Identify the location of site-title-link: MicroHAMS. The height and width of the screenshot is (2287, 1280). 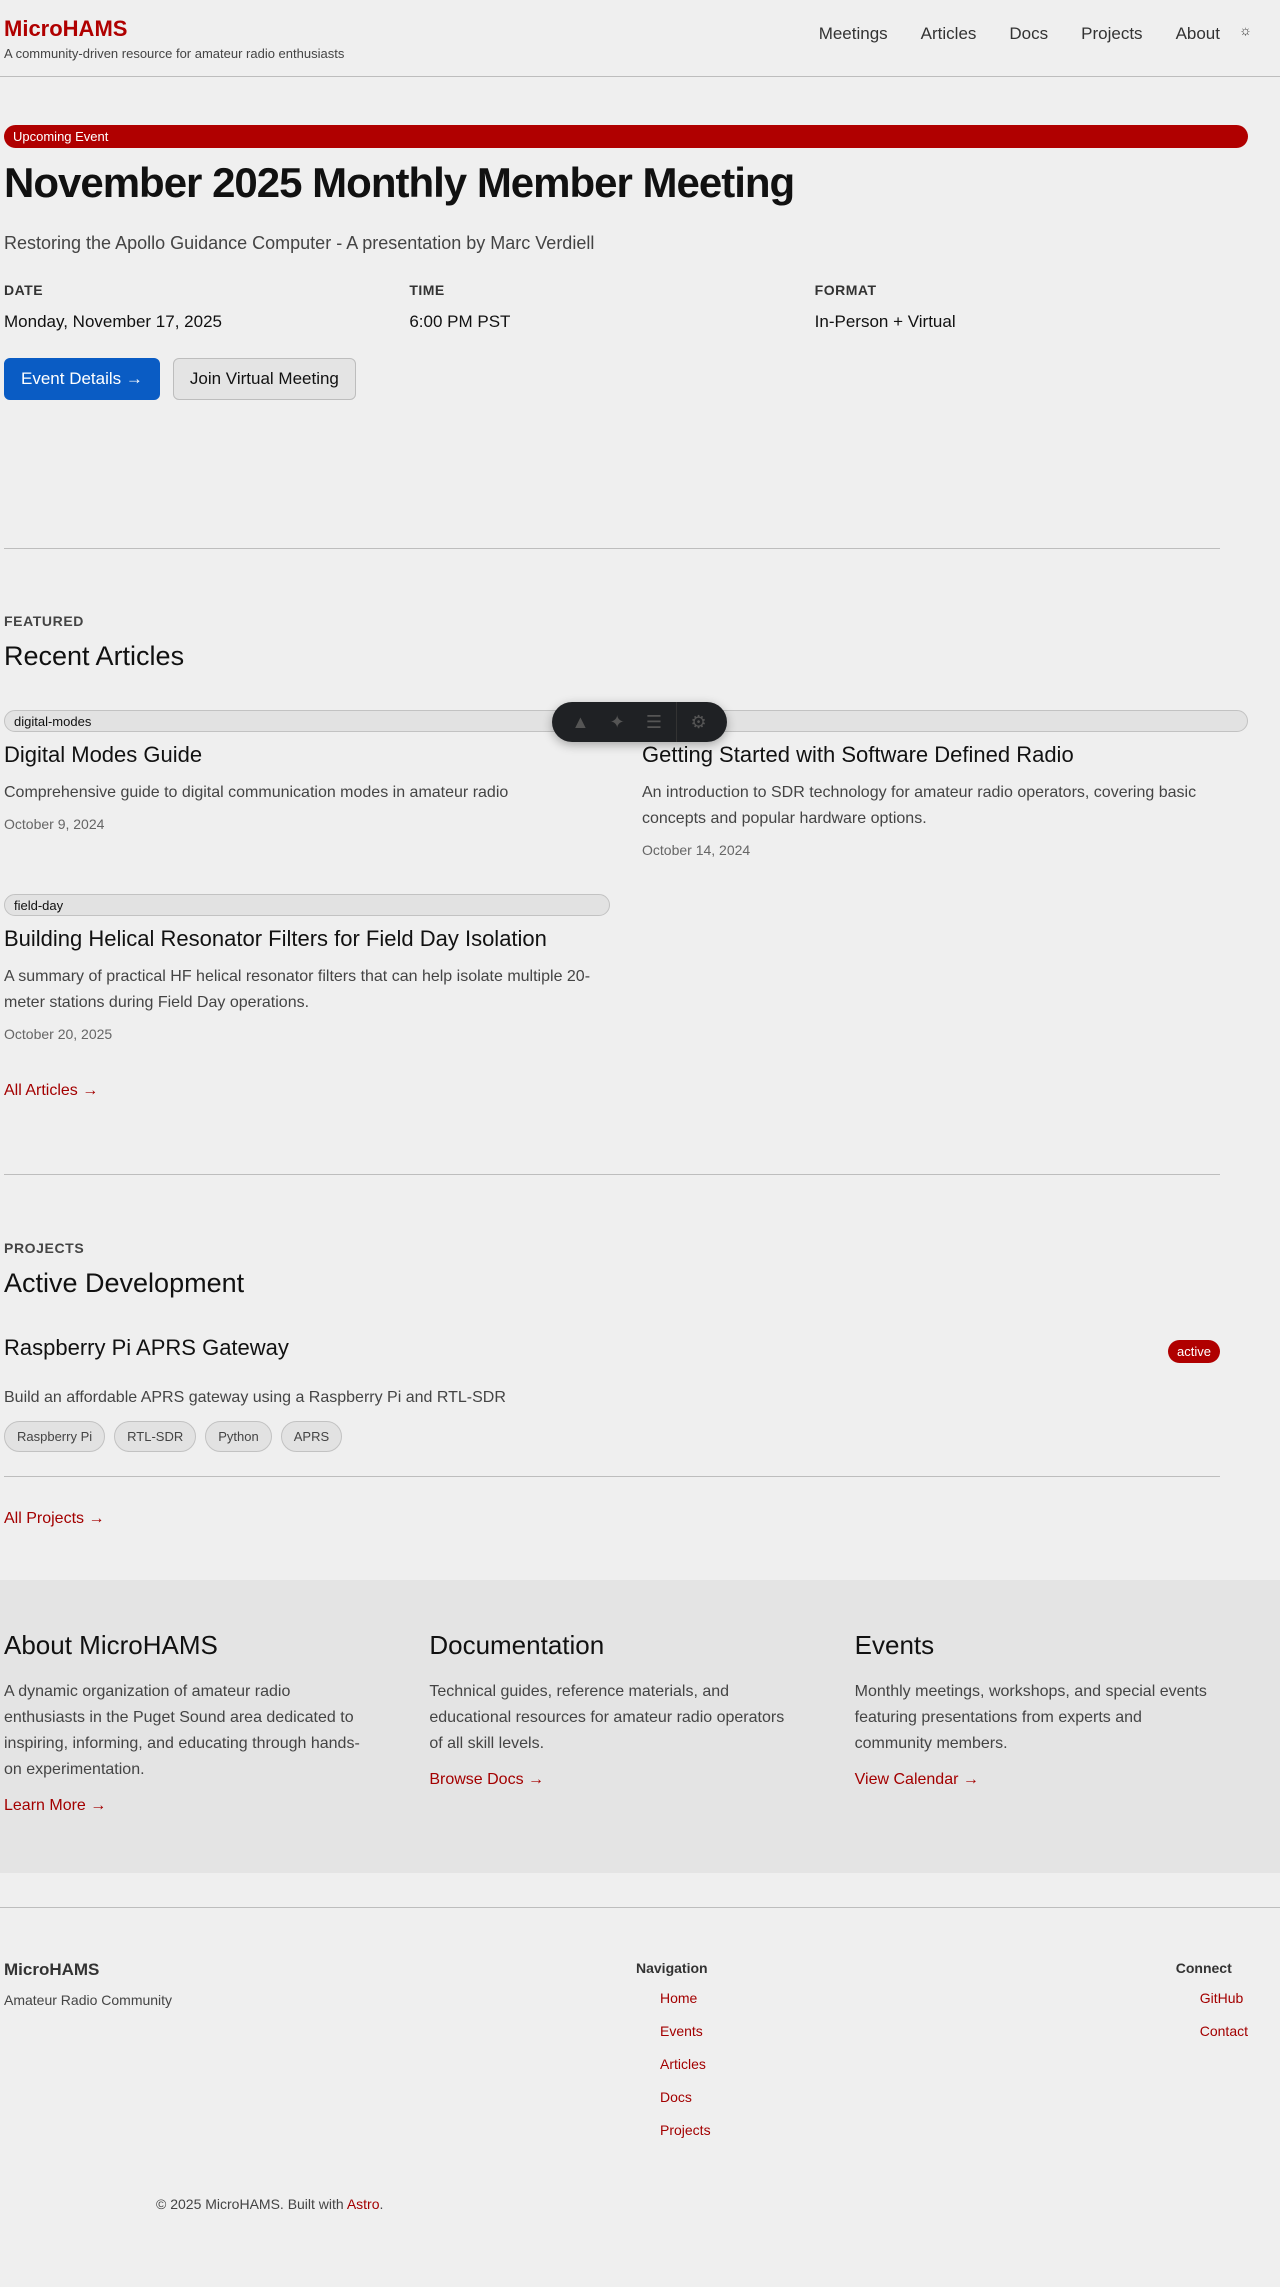
(174, 29).